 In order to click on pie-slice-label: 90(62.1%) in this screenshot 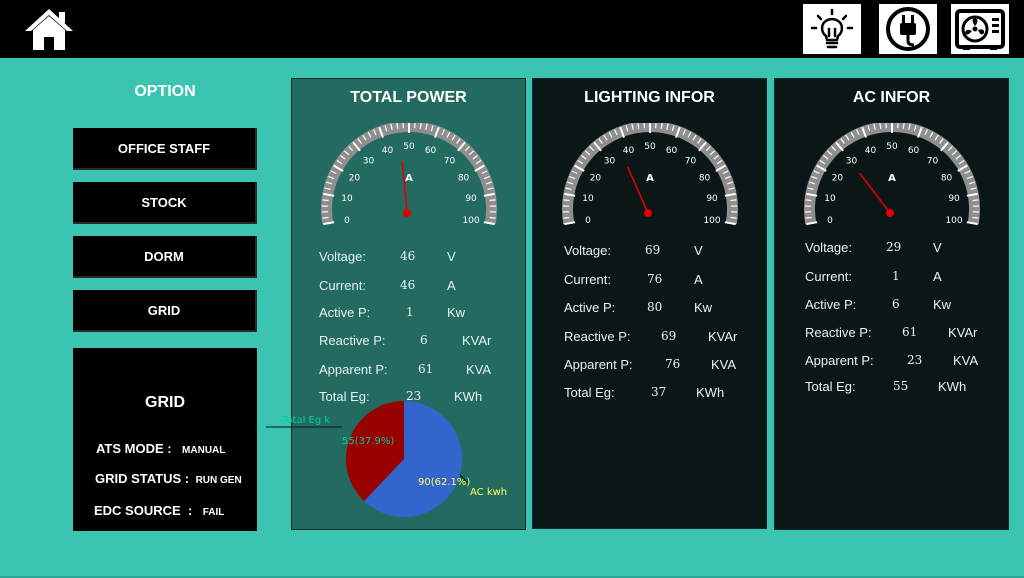, I will do `click(444, 482)`.